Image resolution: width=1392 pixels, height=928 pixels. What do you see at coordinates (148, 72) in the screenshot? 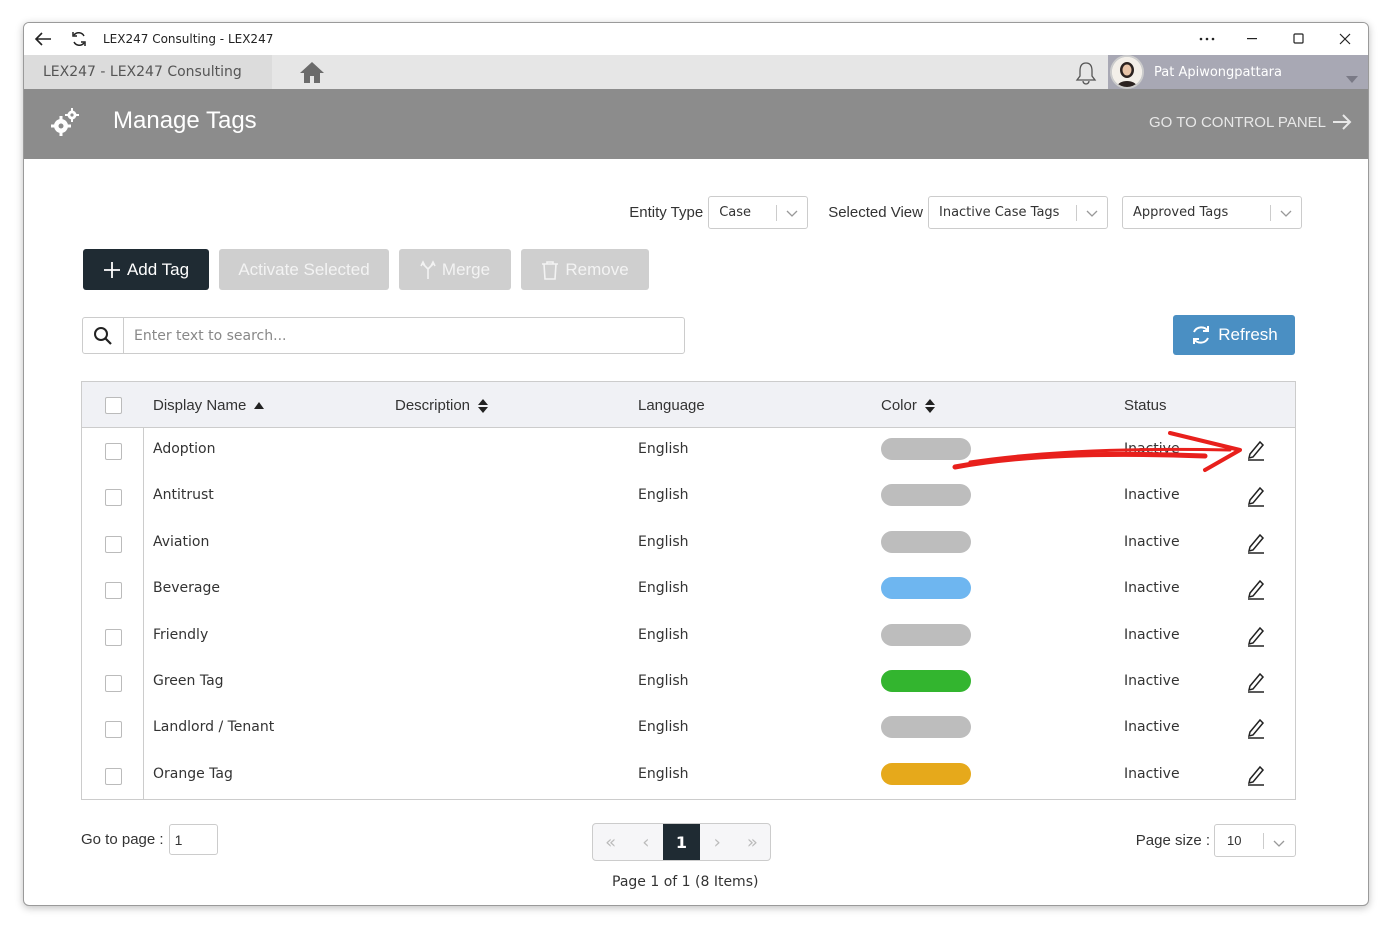
I see `tab-lex247-consulting: LEX247 - LEX247 Consulting` at bounding box center [148, 72].